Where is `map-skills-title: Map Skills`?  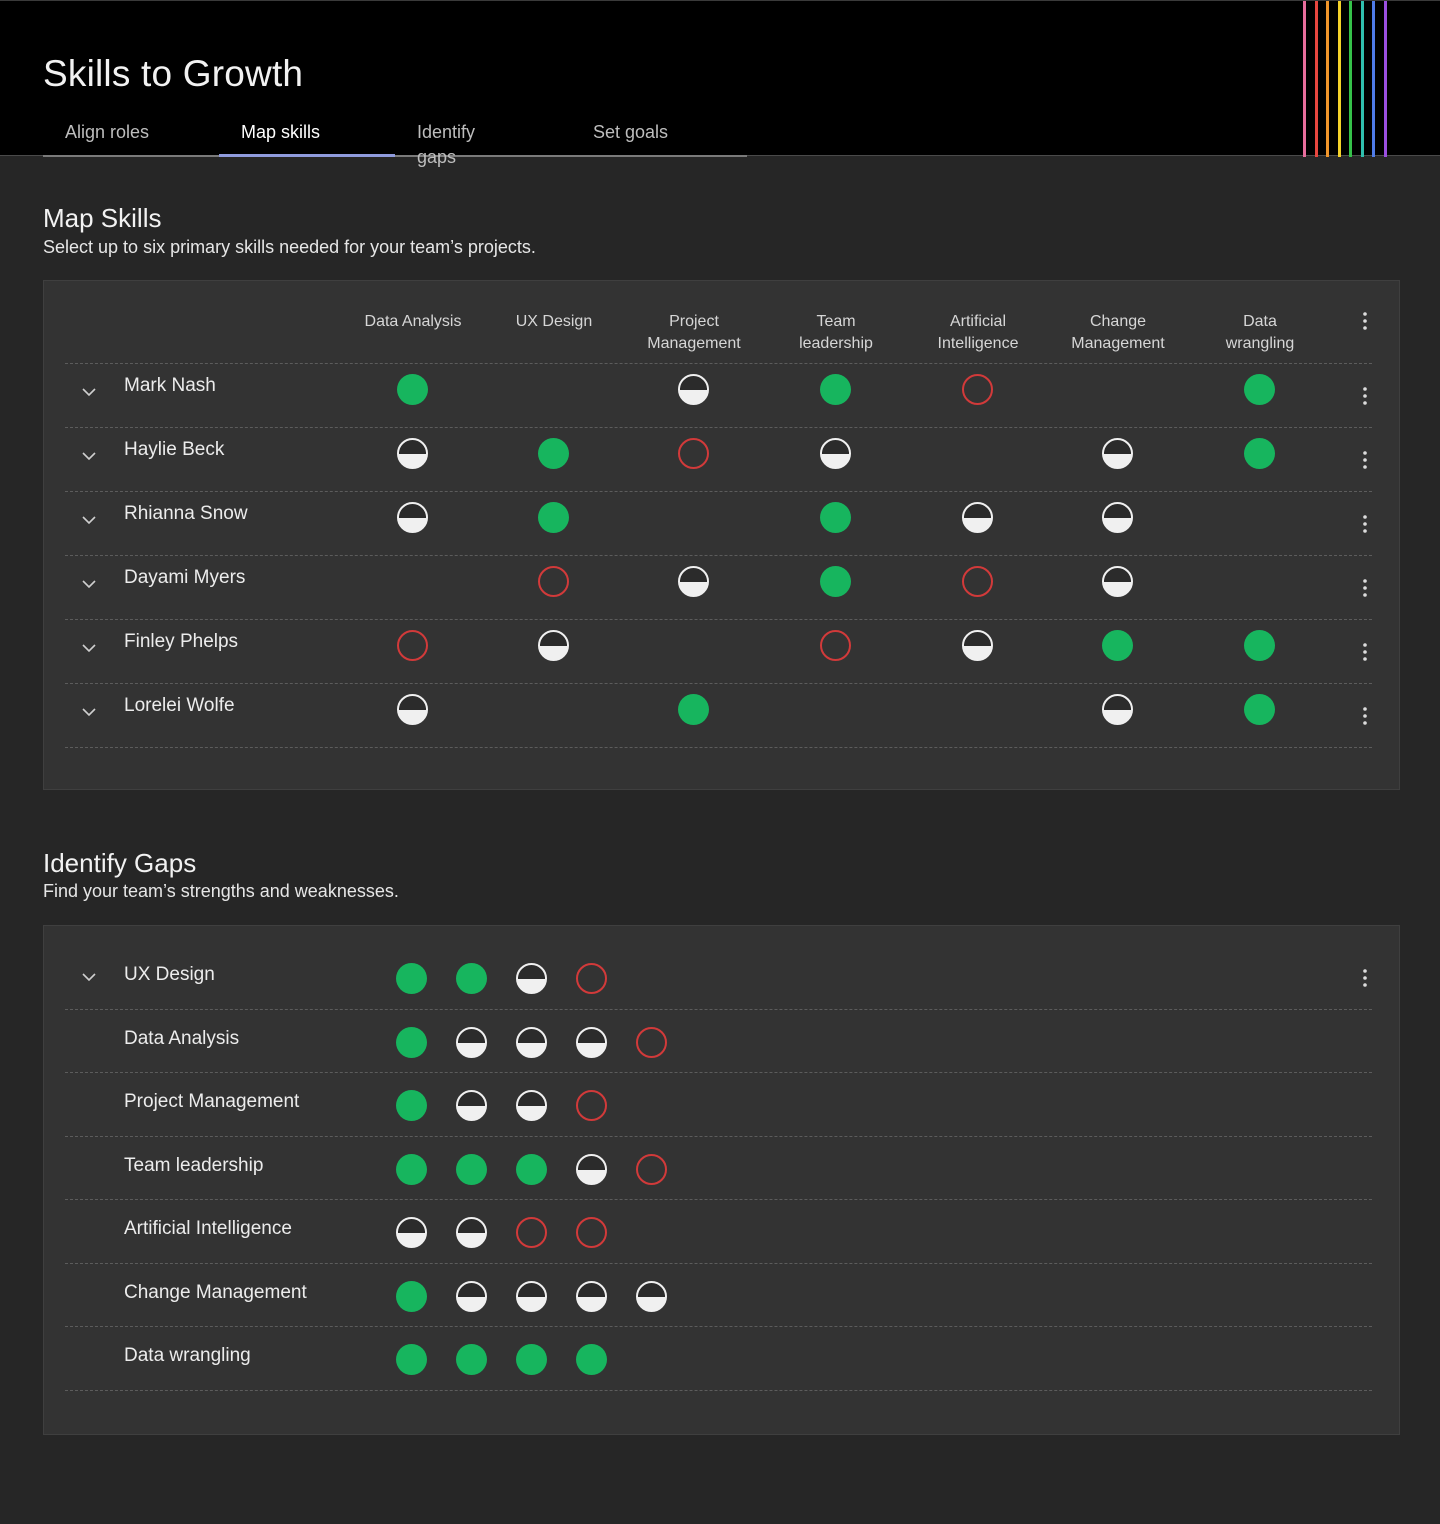
map-skills-title: Map Skills is located at coordinates (102, 218).